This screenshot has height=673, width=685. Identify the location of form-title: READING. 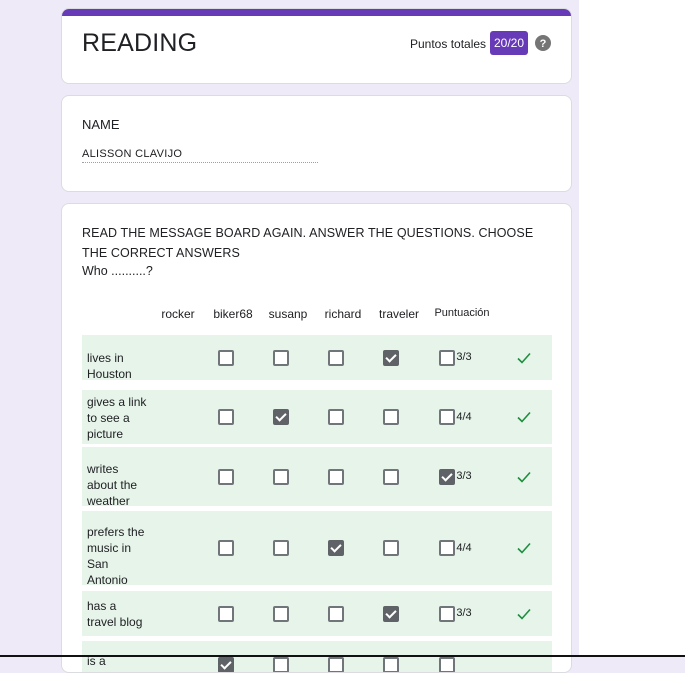
(140, 43).